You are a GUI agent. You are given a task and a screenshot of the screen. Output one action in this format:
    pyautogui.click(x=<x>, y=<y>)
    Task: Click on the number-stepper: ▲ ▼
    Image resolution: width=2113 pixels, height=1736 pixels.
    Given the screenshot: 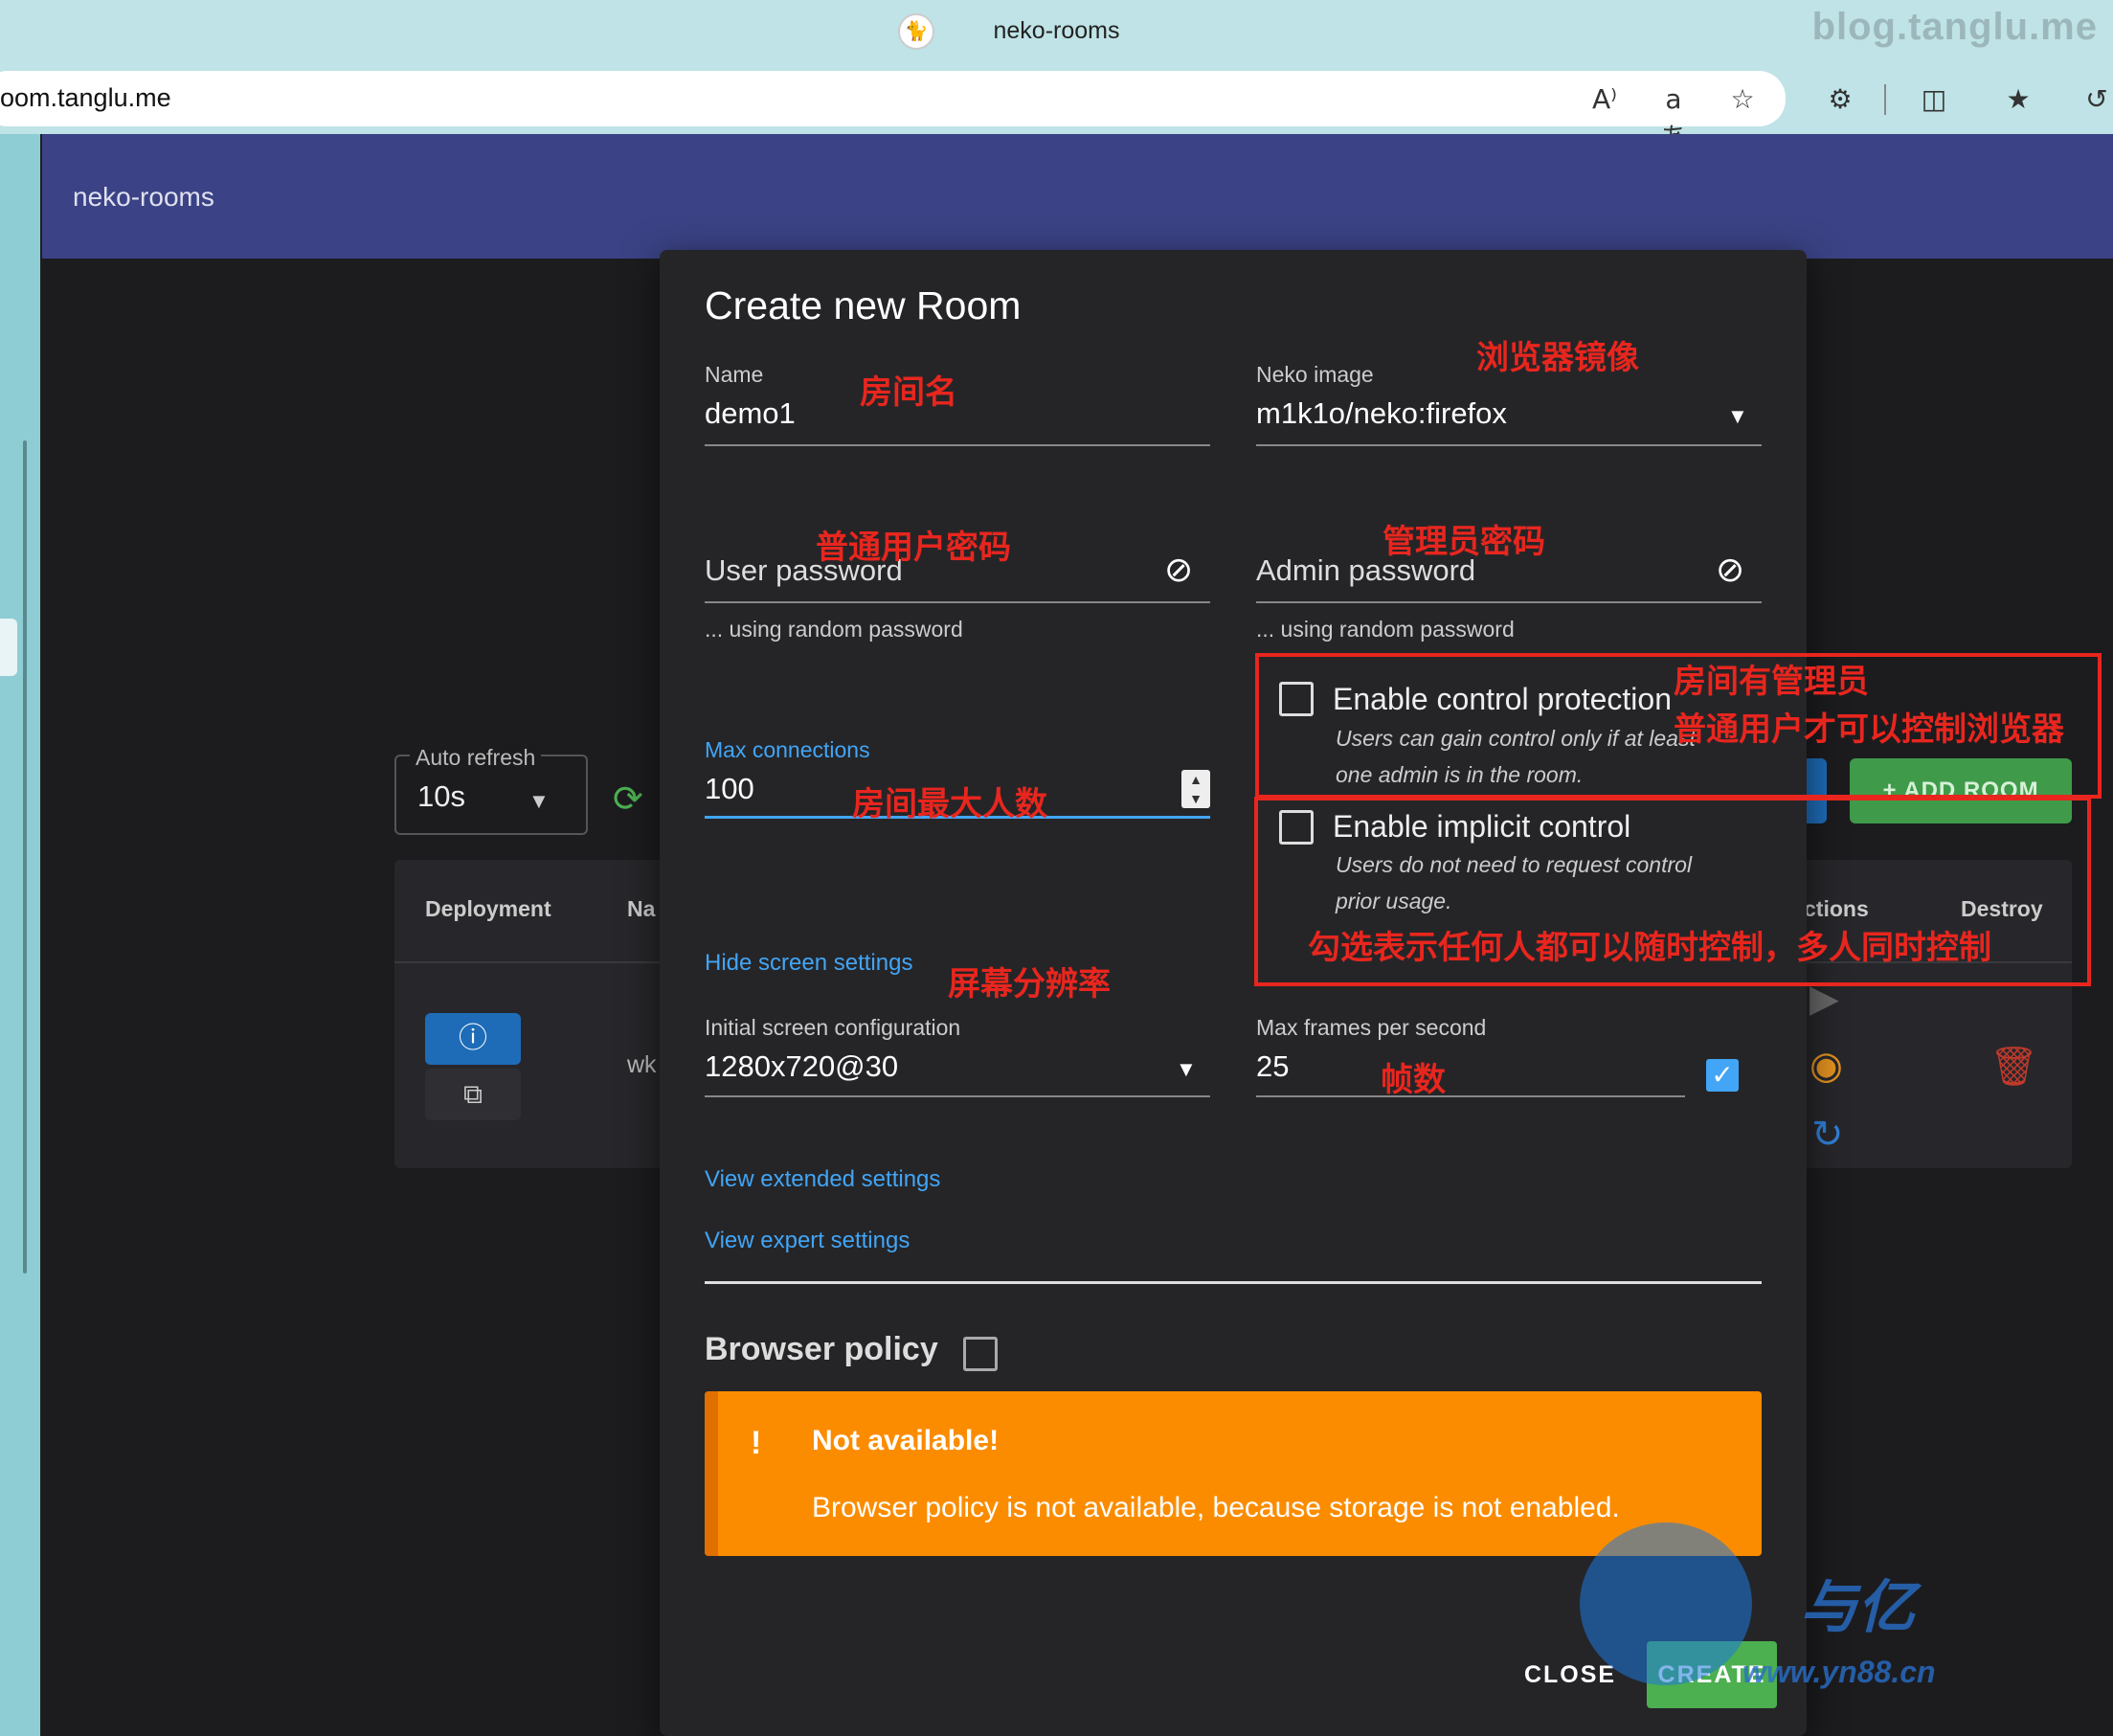 What is the action you would take?
    pyautogui.click(x=1195, y=789)
    